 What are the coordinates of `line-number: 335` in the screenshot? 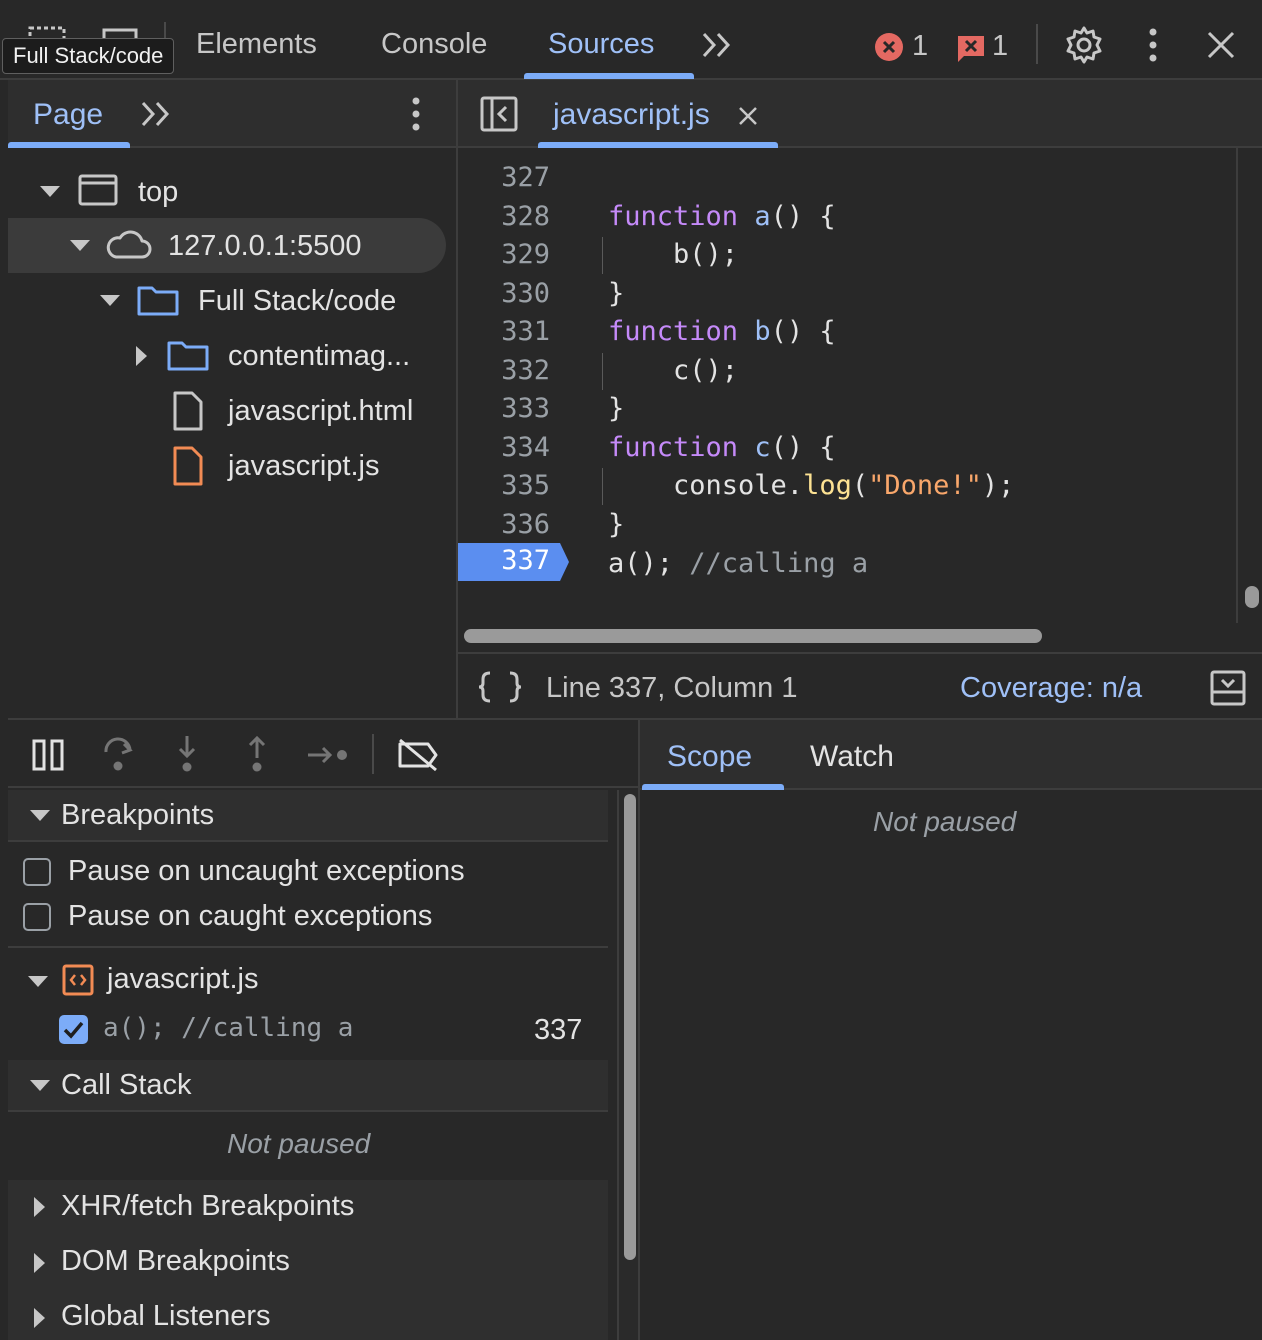 It's located at (504, 485).